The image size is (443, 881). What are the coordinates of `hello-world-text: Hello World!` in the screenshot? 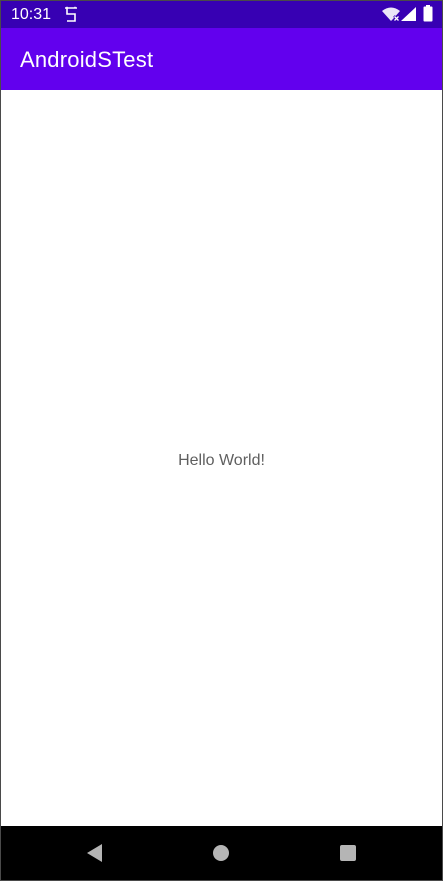 It's located at (221, 460).